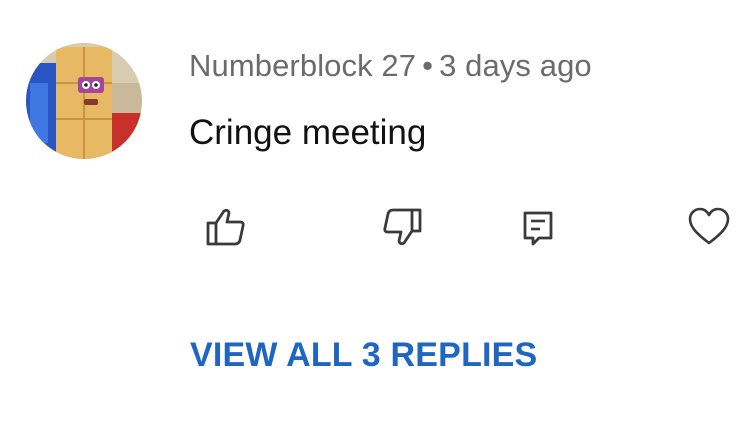  I want to click on like-button, so click(226, 227).